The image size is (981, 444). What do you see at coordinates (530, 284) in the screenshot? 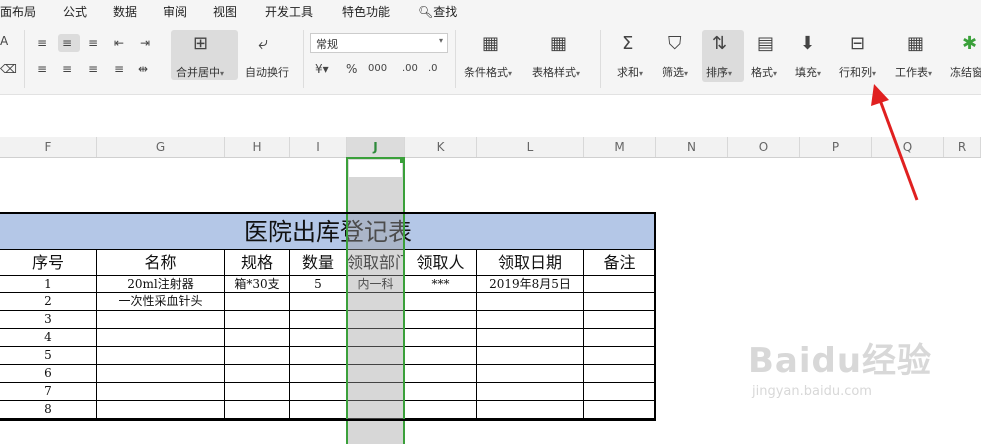
I see `table-cell-date: 2019年8月5日` at bounding box center [530, 284].